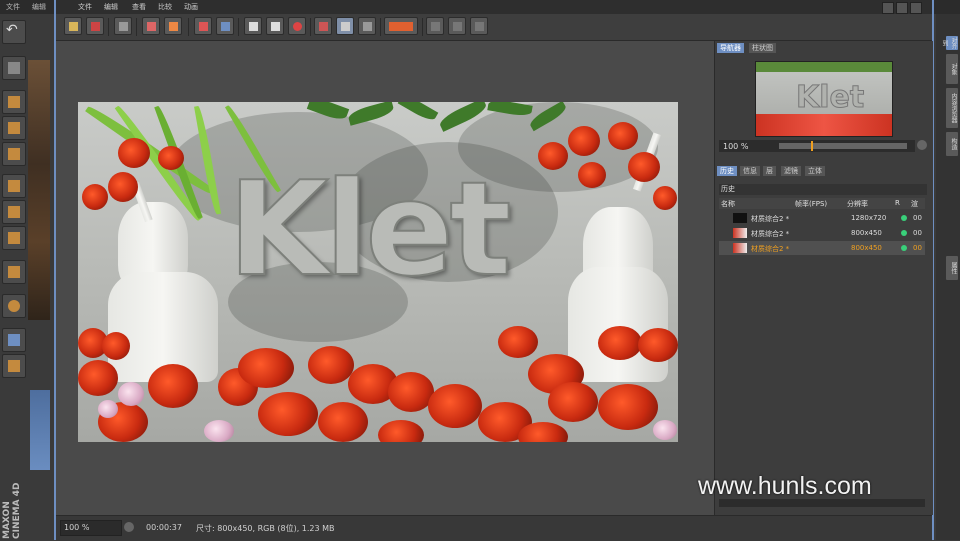  Describe the element at coordinates (401, 26) in the screenshot. I see `ab-compare-icon` at that location.